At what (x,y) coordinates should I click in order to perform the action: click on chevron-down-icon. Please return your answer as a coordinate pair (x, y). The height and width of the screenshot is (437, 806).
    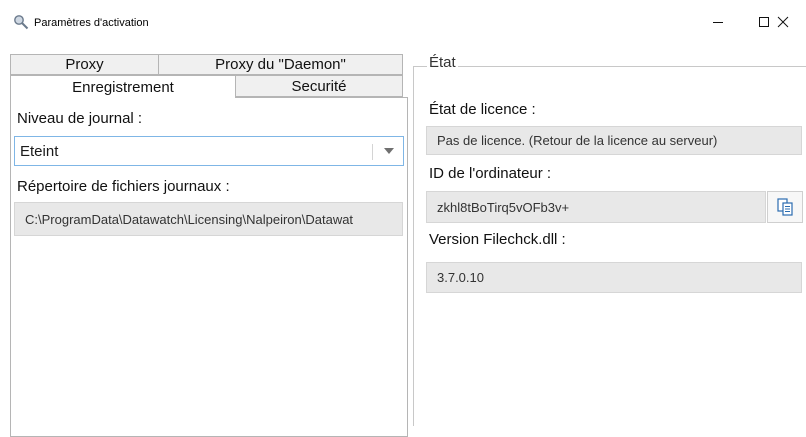
    Looking at the image, I should click on (389, 151).